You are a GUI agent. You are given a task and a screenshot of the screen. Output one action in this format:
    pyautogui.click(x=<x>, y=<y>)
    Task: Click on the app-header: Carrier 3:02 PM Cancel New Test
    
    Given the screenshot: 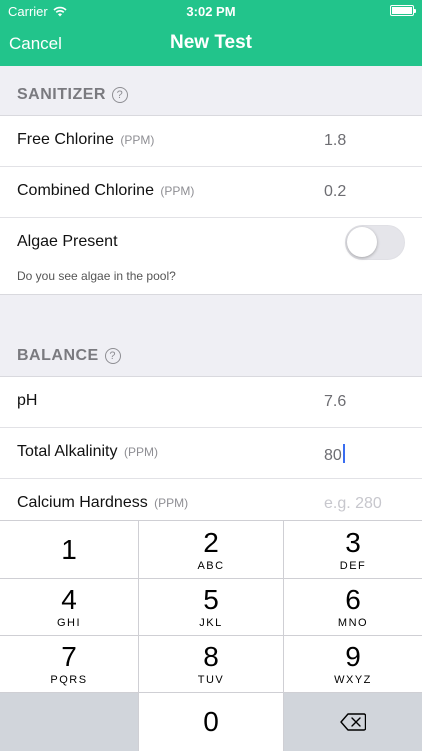 What is the action you would take?
    pyautogui.click(x=211, y=33)
    